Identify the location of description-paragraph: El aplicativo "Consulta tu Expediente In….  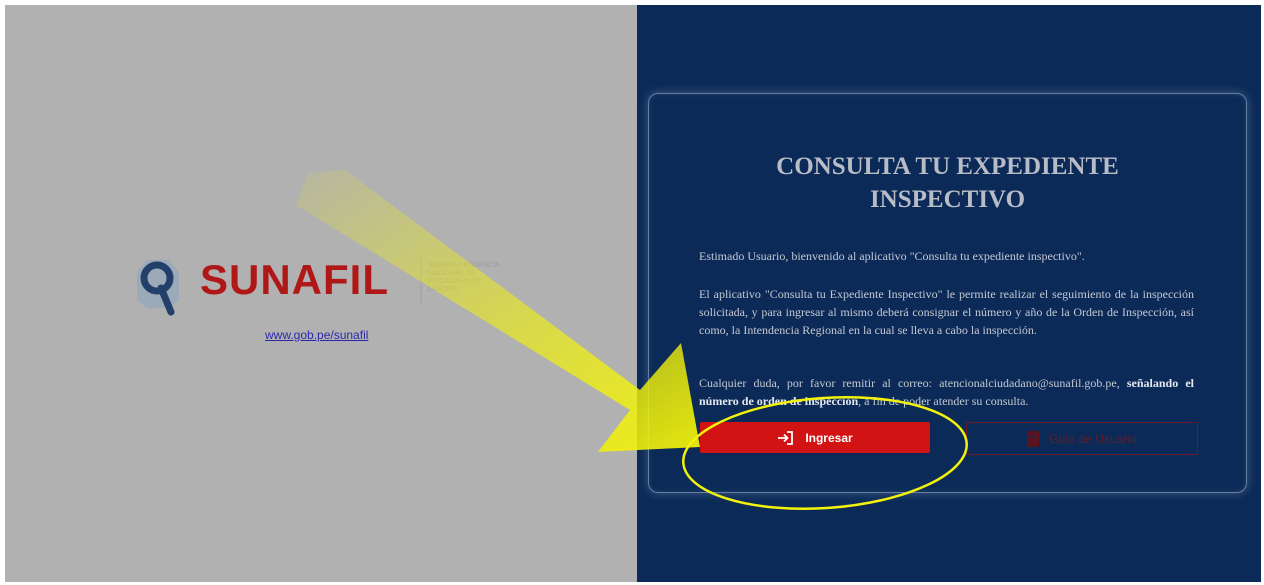
(946, 312).